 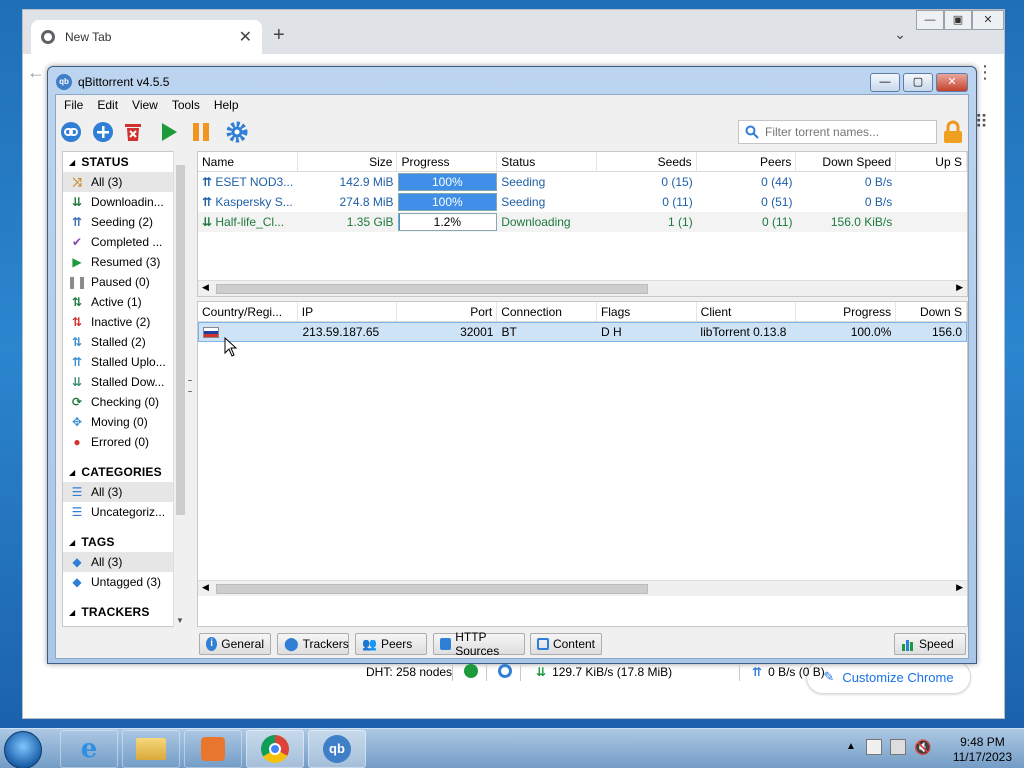 What do you see at coordinates (958, 20) in the screenshot?
I see `chrome-maximize-button: ▣` at bounding box center [958, 20].